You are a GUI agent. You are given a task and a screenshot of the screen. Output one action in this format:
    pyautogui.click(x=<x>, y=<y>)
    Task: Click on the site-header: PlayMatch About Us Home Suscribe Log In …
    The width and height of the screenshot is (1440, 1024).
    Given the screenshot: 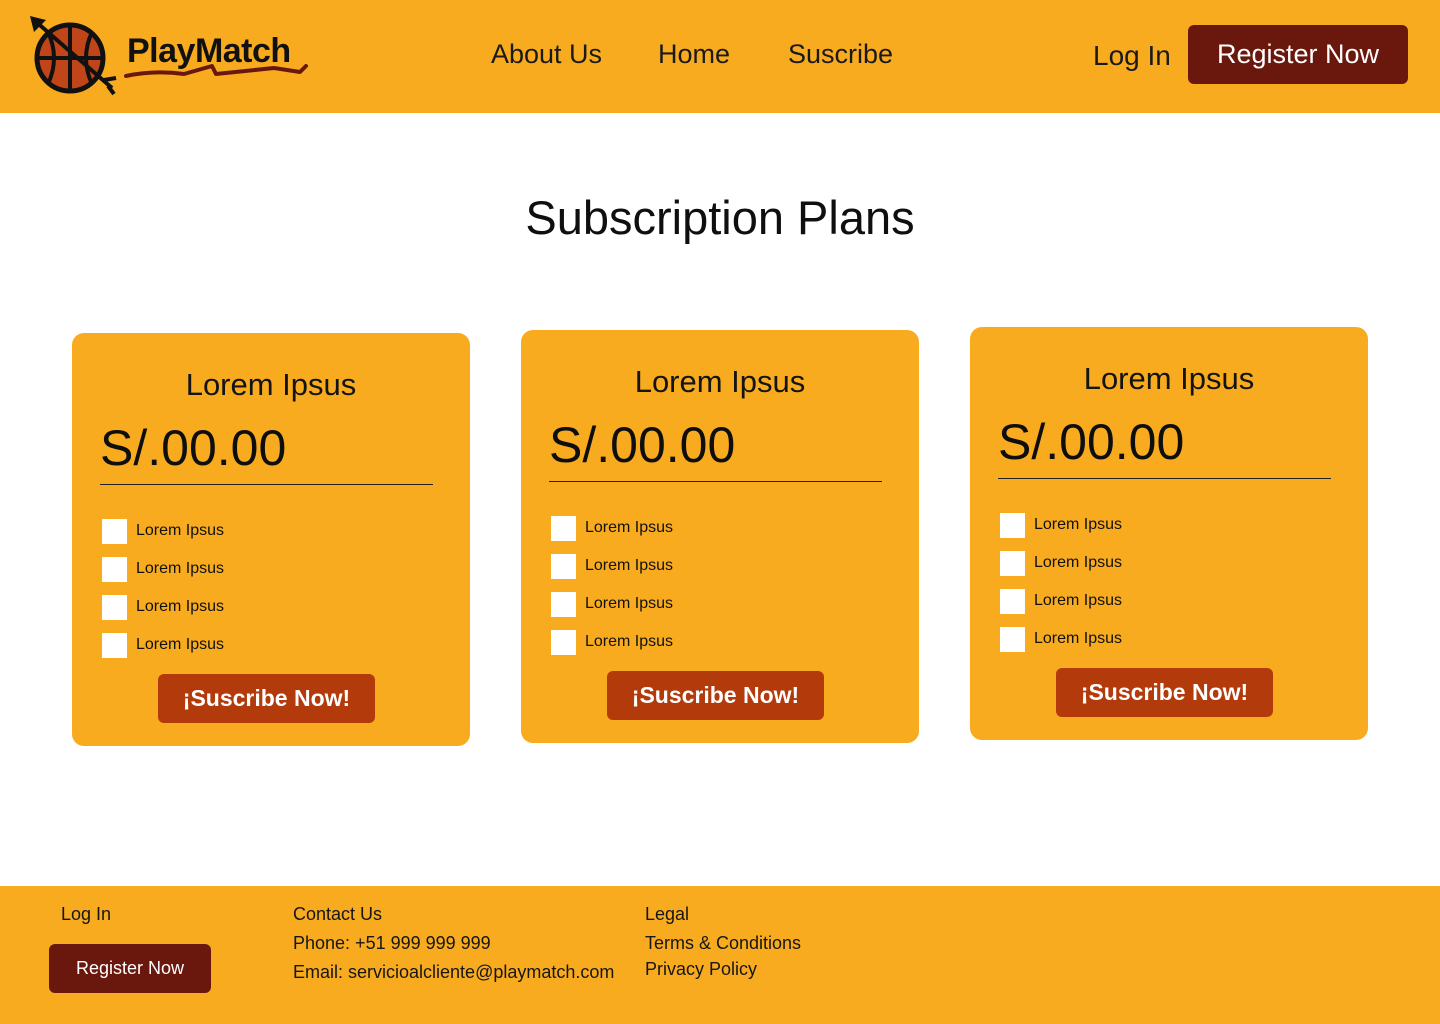 What is the action you would take?
    pyautogui.click(x=720, y=56)
    